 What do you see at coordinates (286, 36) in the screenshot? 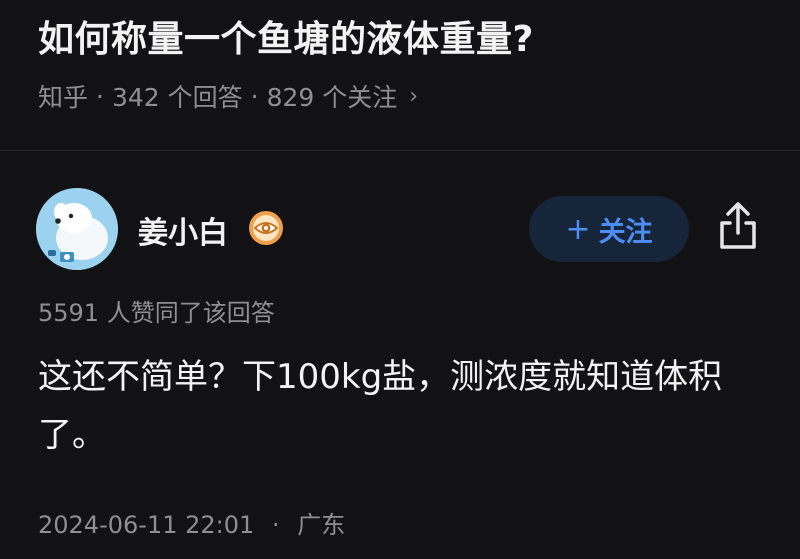
I see `question-title: 如何称量一个鱼塘的液体重量?` at bounding box center [286, 36].